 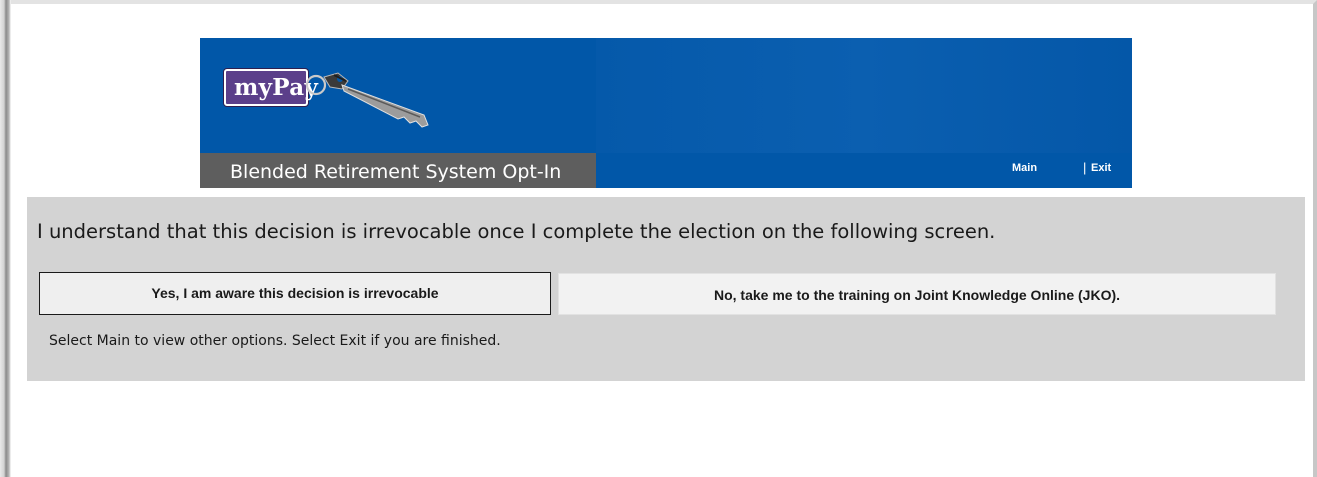 What do you see at coordinates (1024, 168) in the screenshot?
I see `nav-main-link: Main` at bounding box center [1024, 168].